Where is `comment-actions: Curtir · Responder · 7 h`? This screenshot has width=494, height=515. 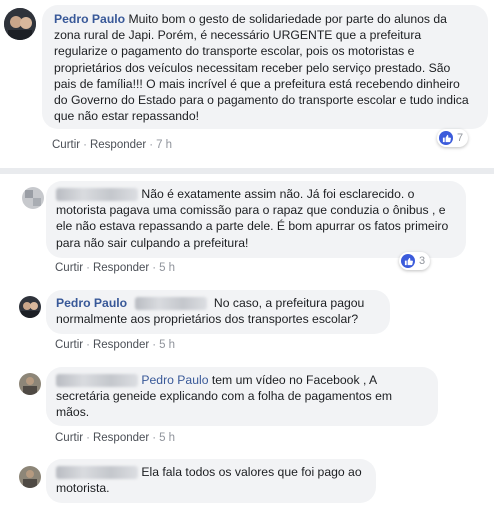
comment-actions: Curtir · Responder · 7 h is located at coordinates (112, 145).